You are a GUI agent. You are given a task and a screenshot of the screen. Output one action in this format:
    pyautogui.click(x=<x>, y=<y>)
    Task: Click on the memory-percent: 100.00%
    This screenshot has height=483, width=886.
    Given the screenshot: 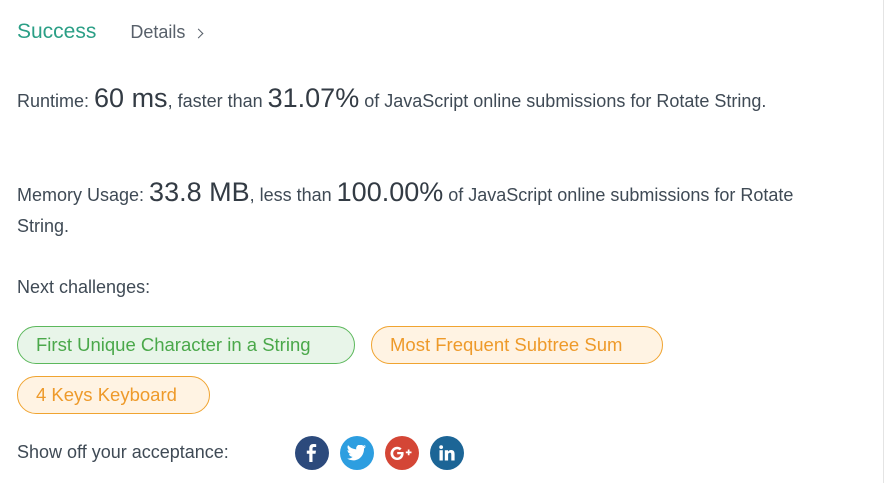 What is the action you would take?
    pyautogui.click(x=390, y=192)
    